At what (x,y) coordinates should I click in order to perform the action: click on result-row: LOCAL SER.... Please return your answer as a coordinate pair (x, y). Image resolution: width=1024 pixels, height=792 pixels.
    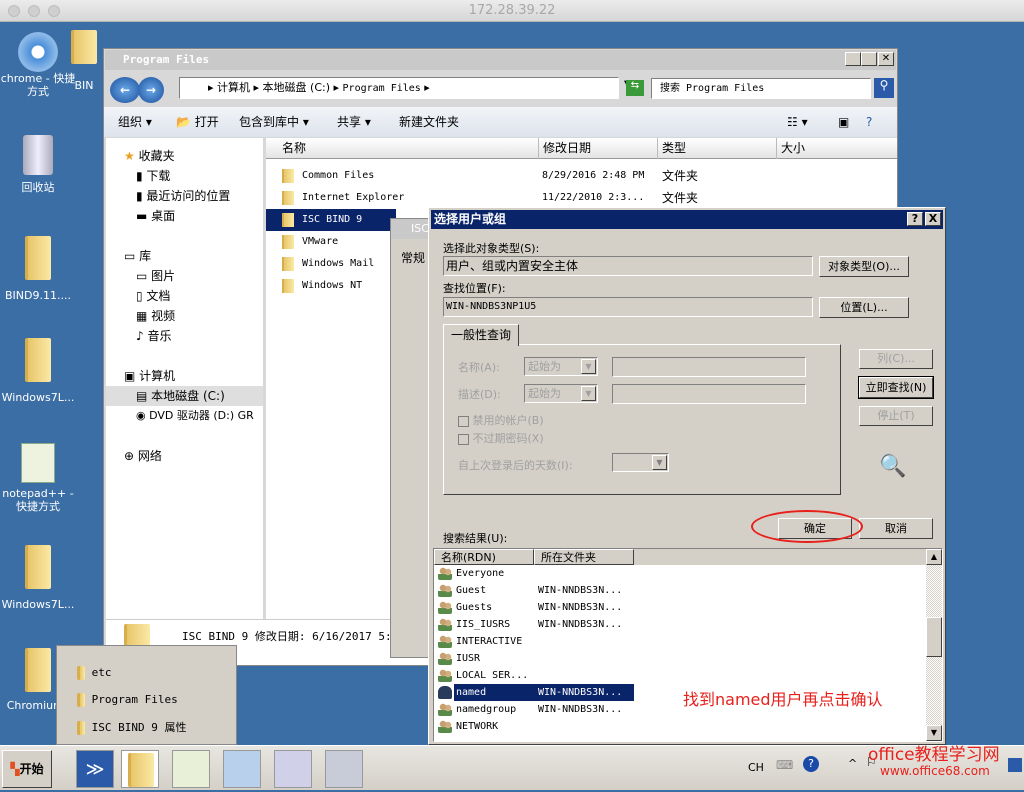
    Looking at the image, I should click on (680, 675).